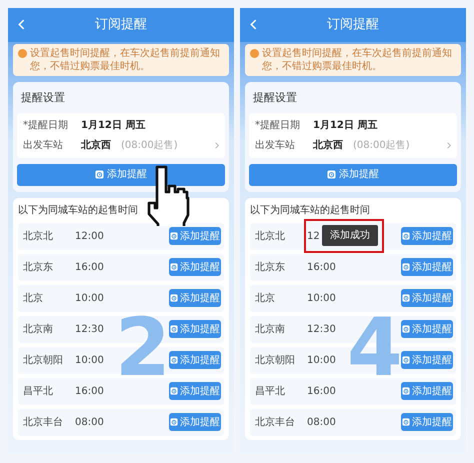 The image size is (474, 463). Describe the element at coordinates (375, 348) in the screenshot. I see `step-number: 4` at that location.